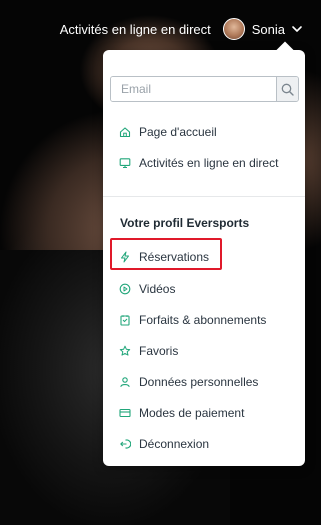  What do you see at coordinates (125, 350) in the screenshot?
I see `star-icon` at bounding box center [125, 350].